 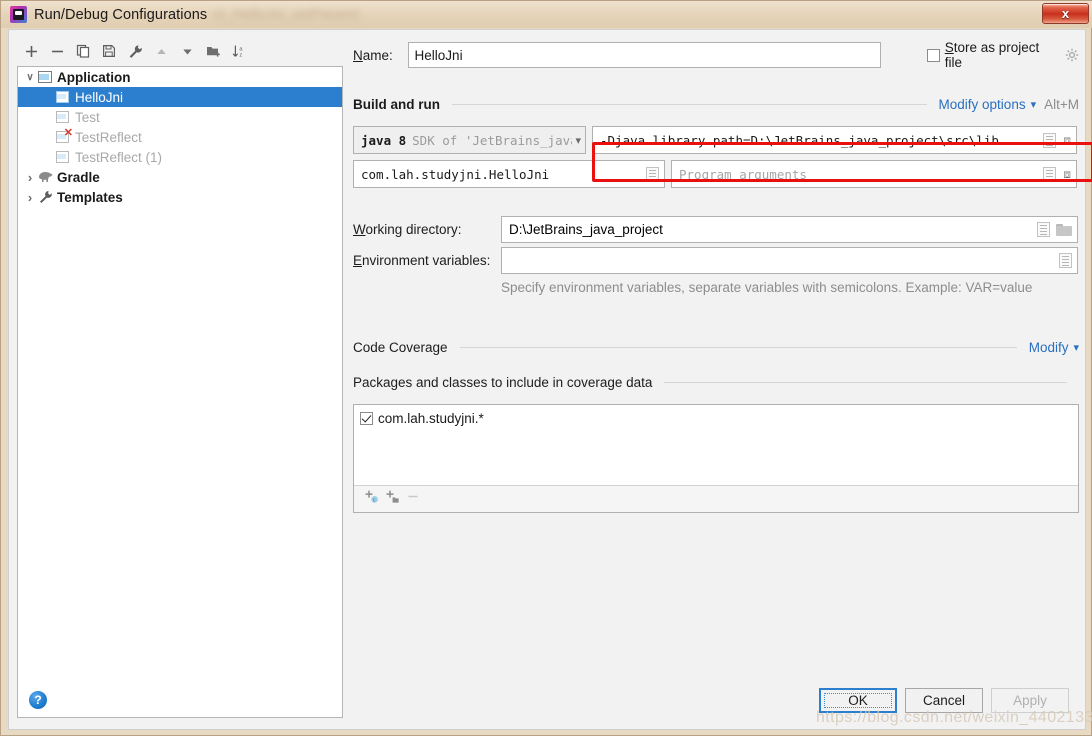 What do you see at coordinates (180, 197) in the screenshot?
I see `tree-item-templates: › Templates` at bounding box center [180, 197].